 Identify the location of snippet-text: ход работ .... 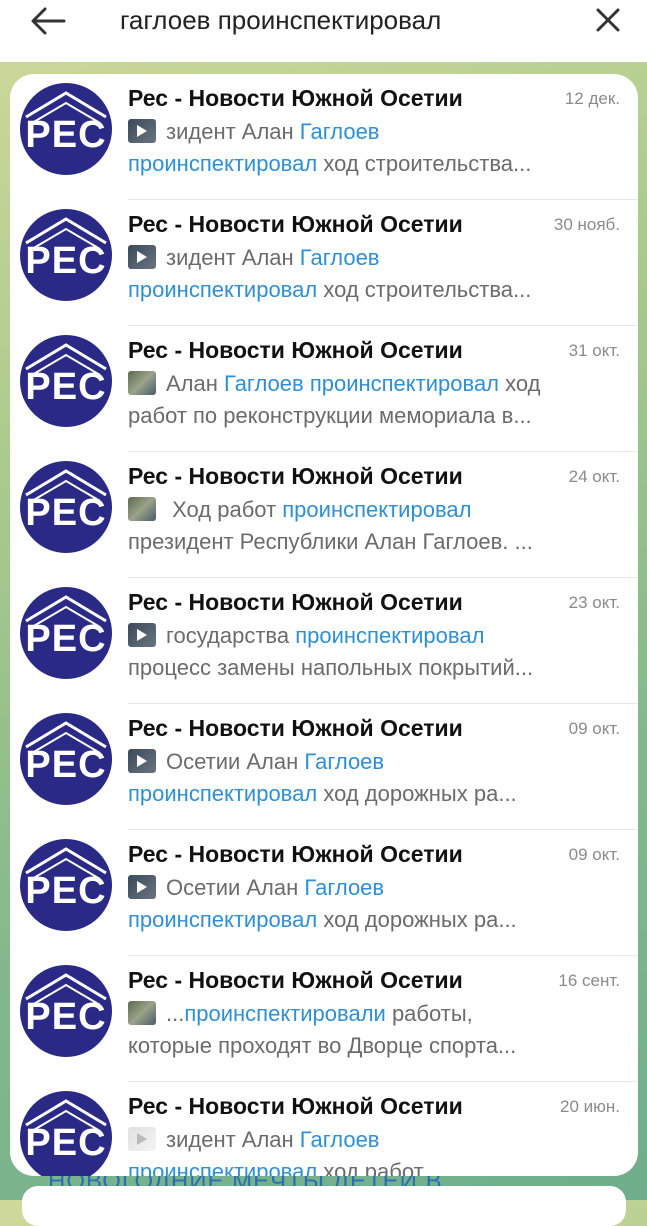
(383, 1167).